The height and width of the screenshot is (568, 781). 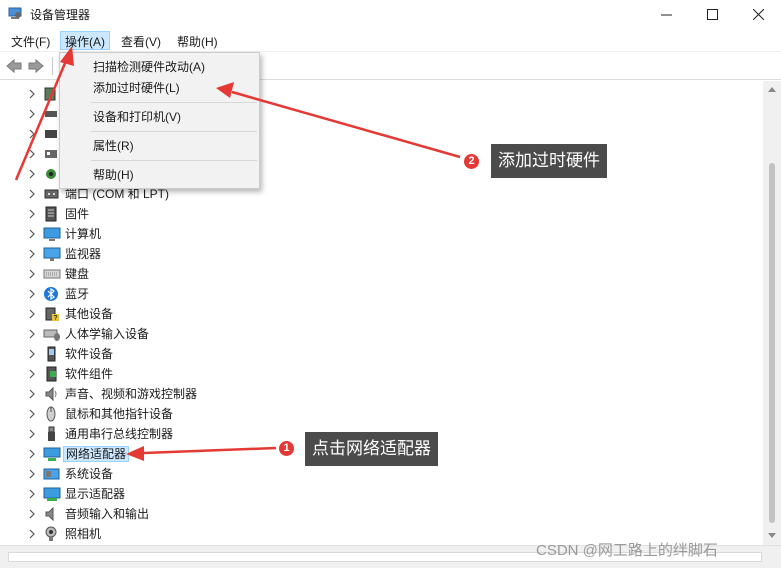 What do you see at coordinates (772, 89) in the screenshot?
I see `scroll-up-icon` at bounding box center [772, 89].